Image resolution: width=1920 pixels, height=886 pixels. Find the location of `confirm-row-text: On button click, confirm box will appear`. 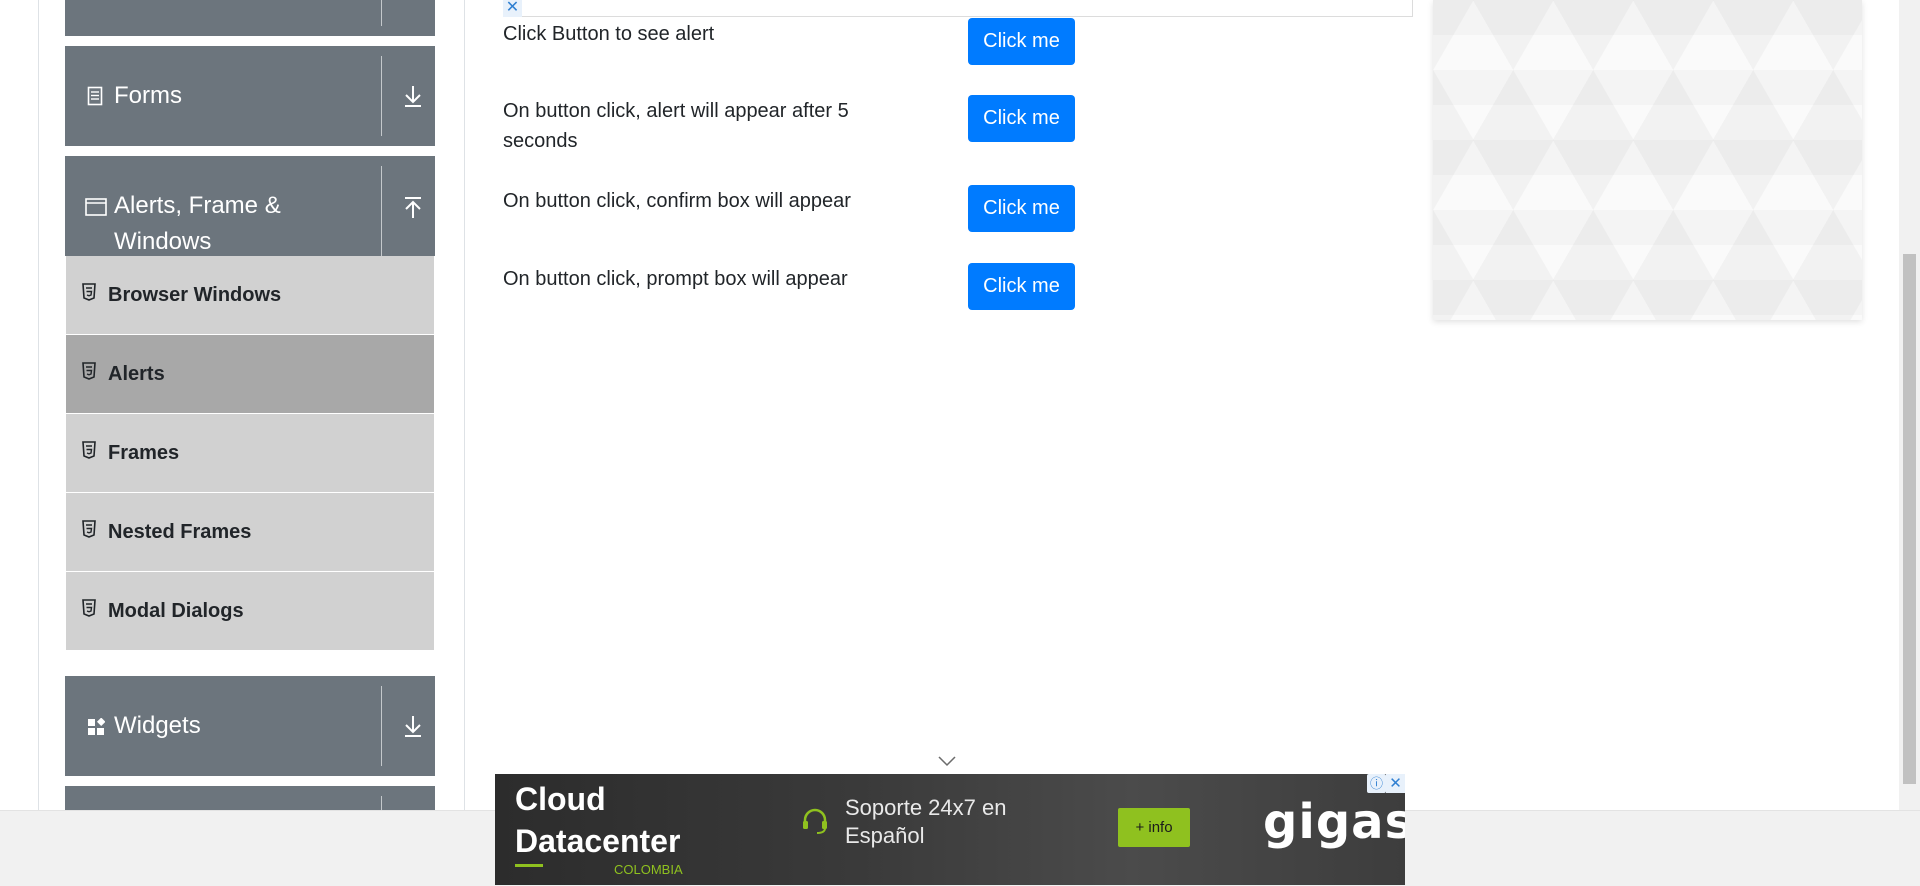

confirm-row-text: On button click, confirm box will appear is located at coordinates (677, 201).